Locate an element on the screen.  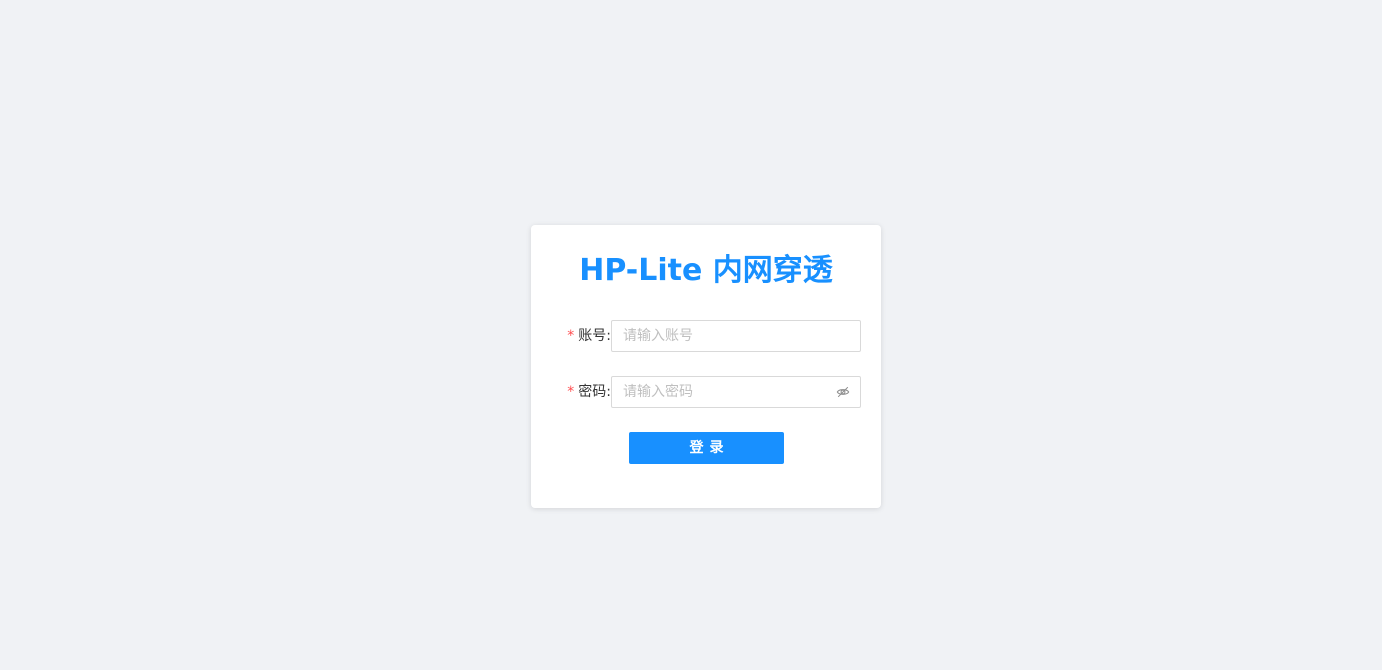
login-card: HP-Lite 内网穿透 *账号: *密码: 登录 is located at coordinates (706, 366).